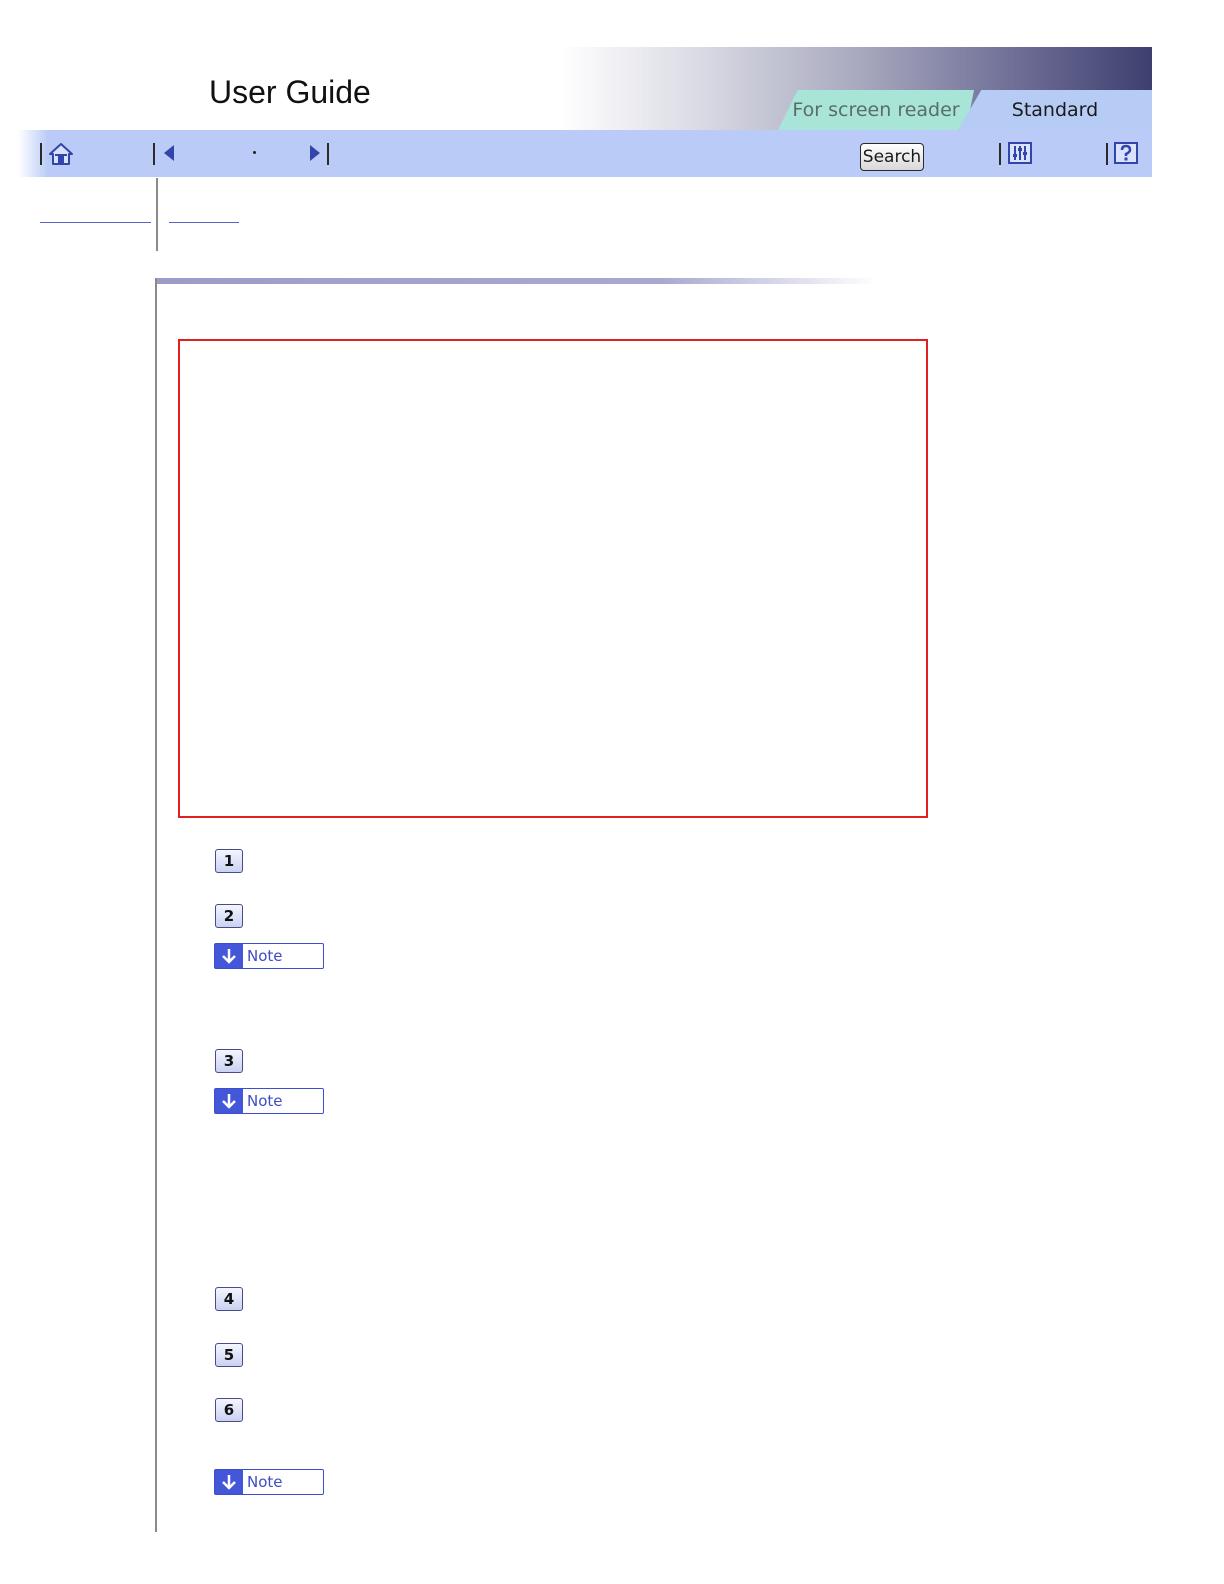  What do you see at coordinates (169, 153) in the screenshot?
I see `previous-icon` at bounding box center [169, 153].